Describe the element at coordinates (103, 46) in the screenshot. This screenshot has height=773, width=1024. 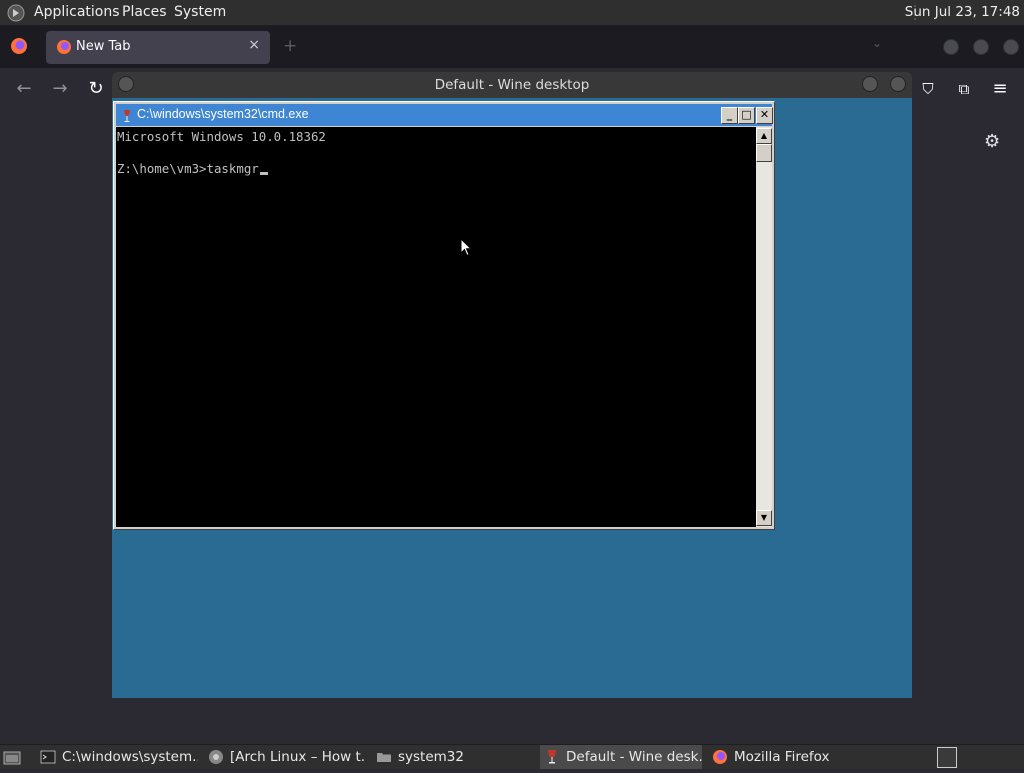
I see `tab-title: New Tab` at that location.